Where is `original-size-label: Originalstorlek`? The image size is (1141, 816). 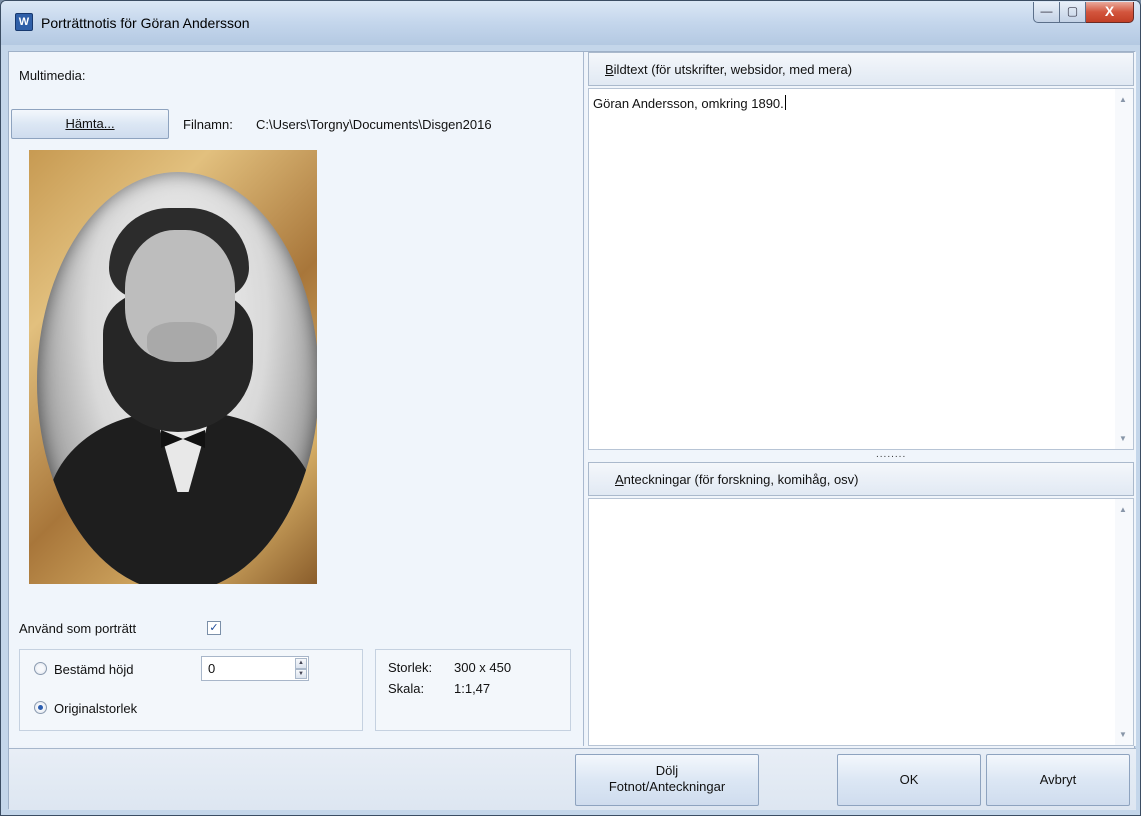 original-size-label: Originalstorlek is located at coordinates (95, 708).